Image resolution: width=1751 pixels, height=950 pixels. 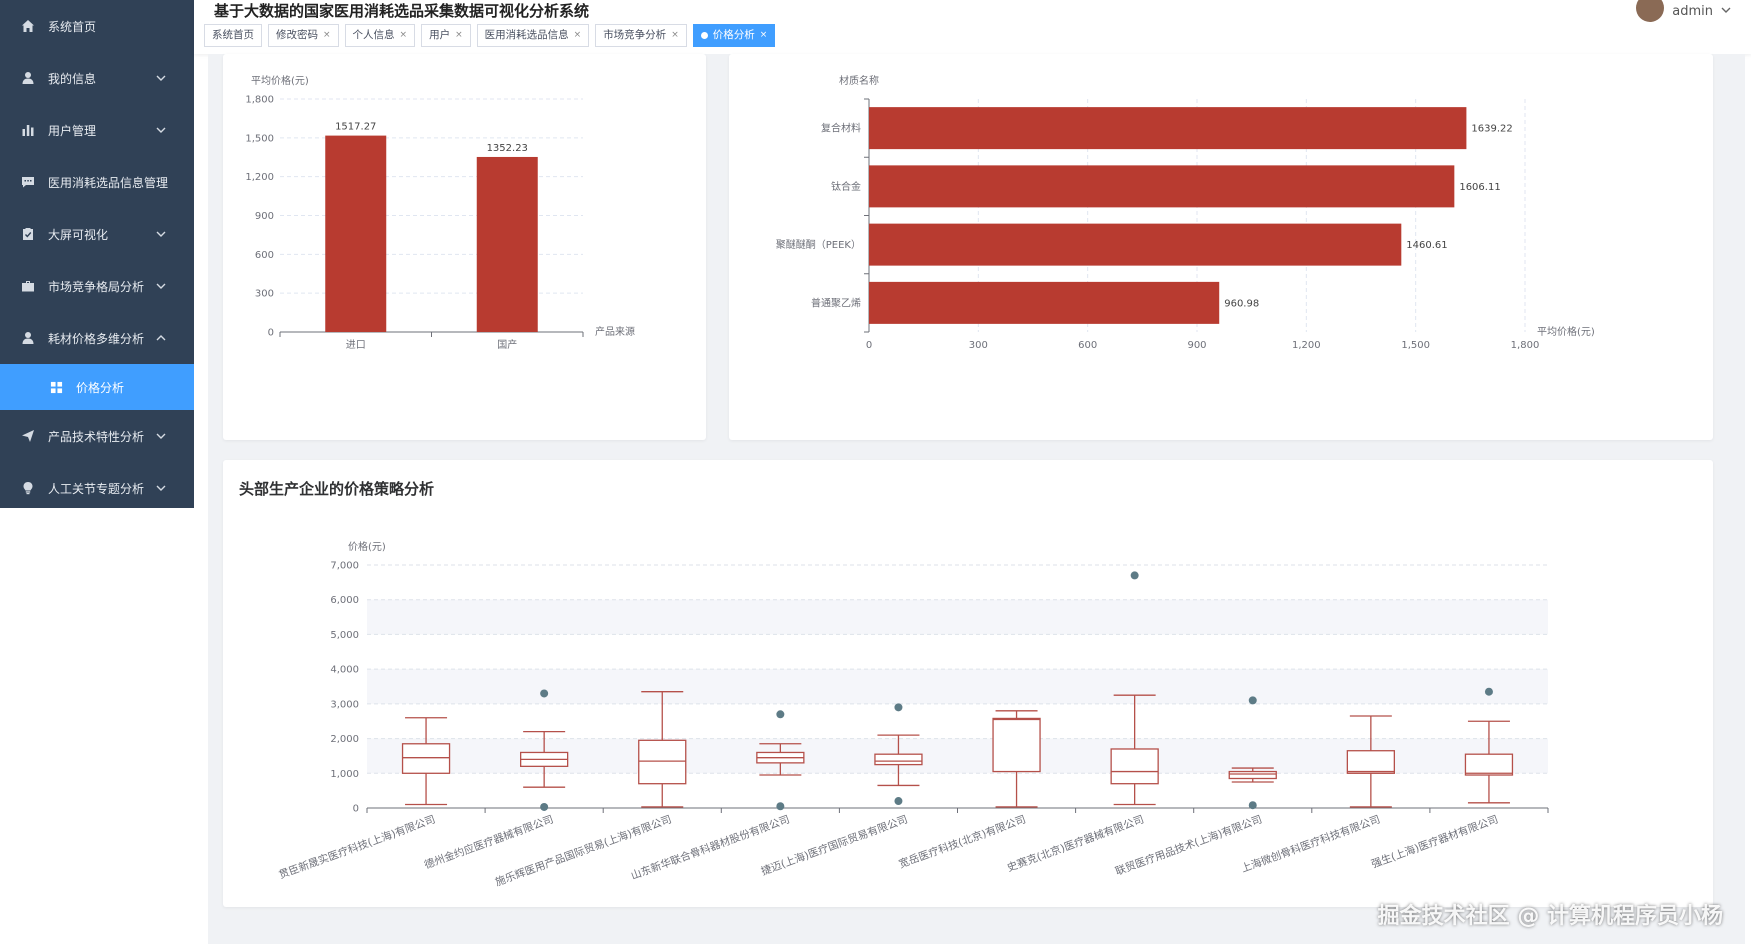 I want to click on x-axis-label: 平均价格(元), so click(x=1566, y=331).